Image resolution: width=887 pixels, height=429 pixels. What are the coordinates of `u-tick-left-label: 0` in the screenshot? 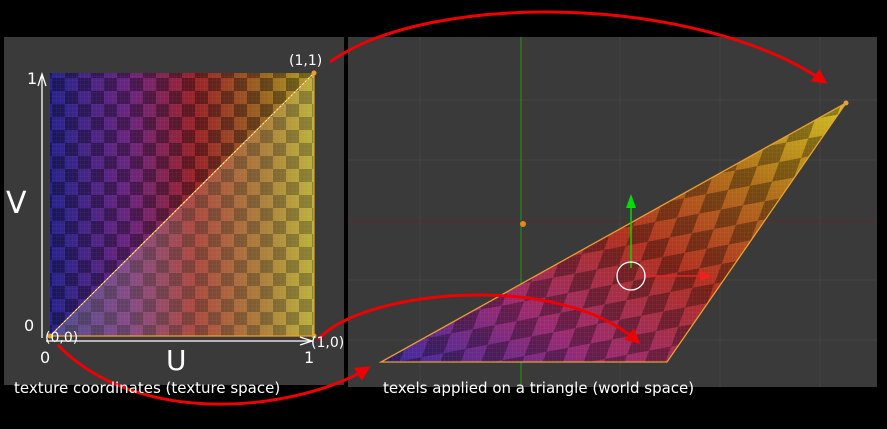 It's located at (45, 357).